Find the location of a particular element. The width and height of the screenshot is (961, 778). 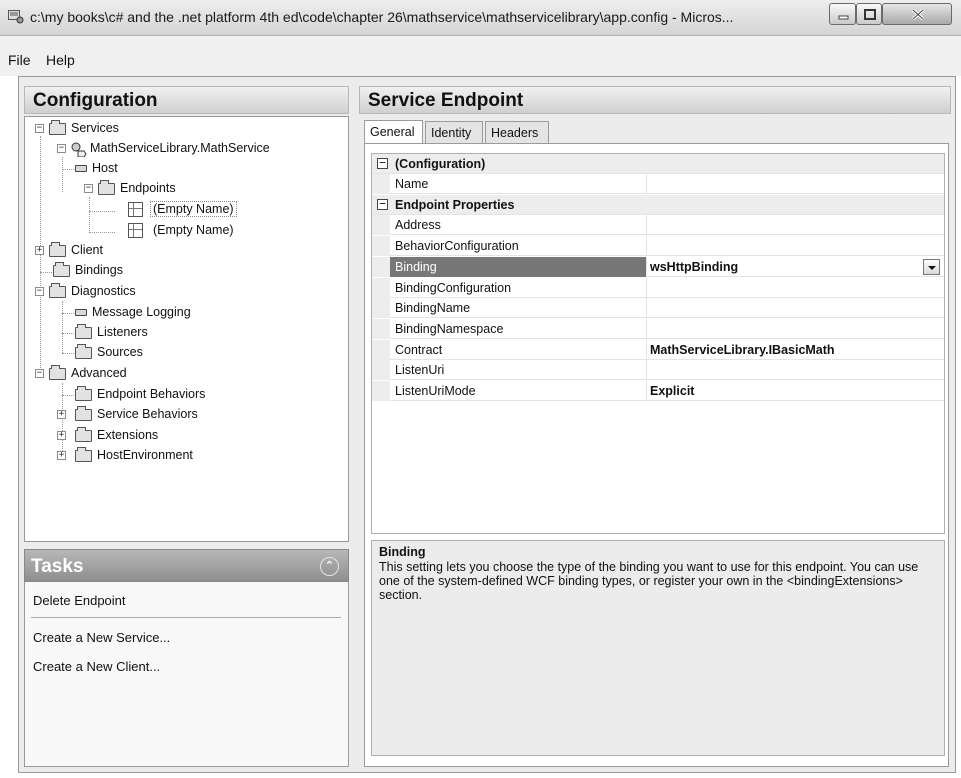

close-button is located at coordinates (917, 14).